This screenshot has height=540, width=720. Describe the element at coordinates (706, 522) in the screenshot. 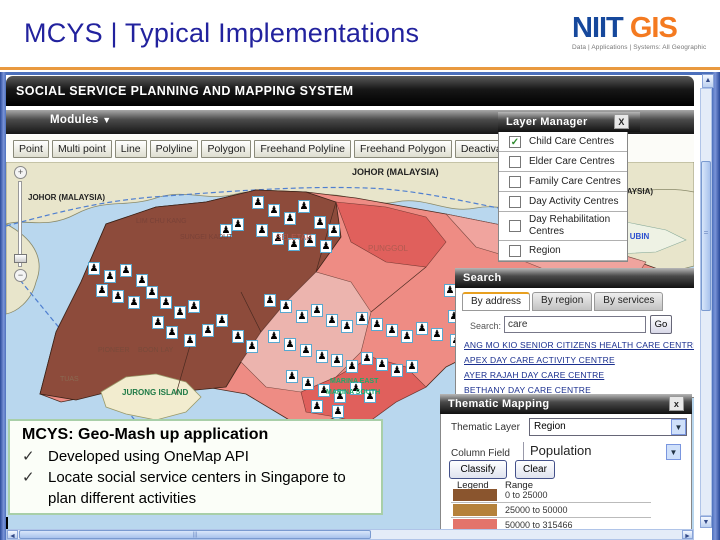

I see `scroll-down-icon: ▼` at that location.